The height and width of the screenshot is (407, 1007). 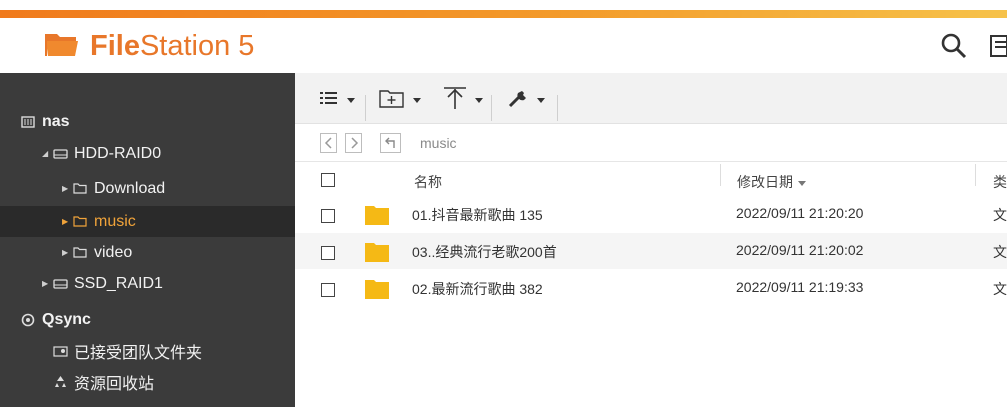 I want to click on sidebar-item-nas: nas, so click(x=147, y=121).